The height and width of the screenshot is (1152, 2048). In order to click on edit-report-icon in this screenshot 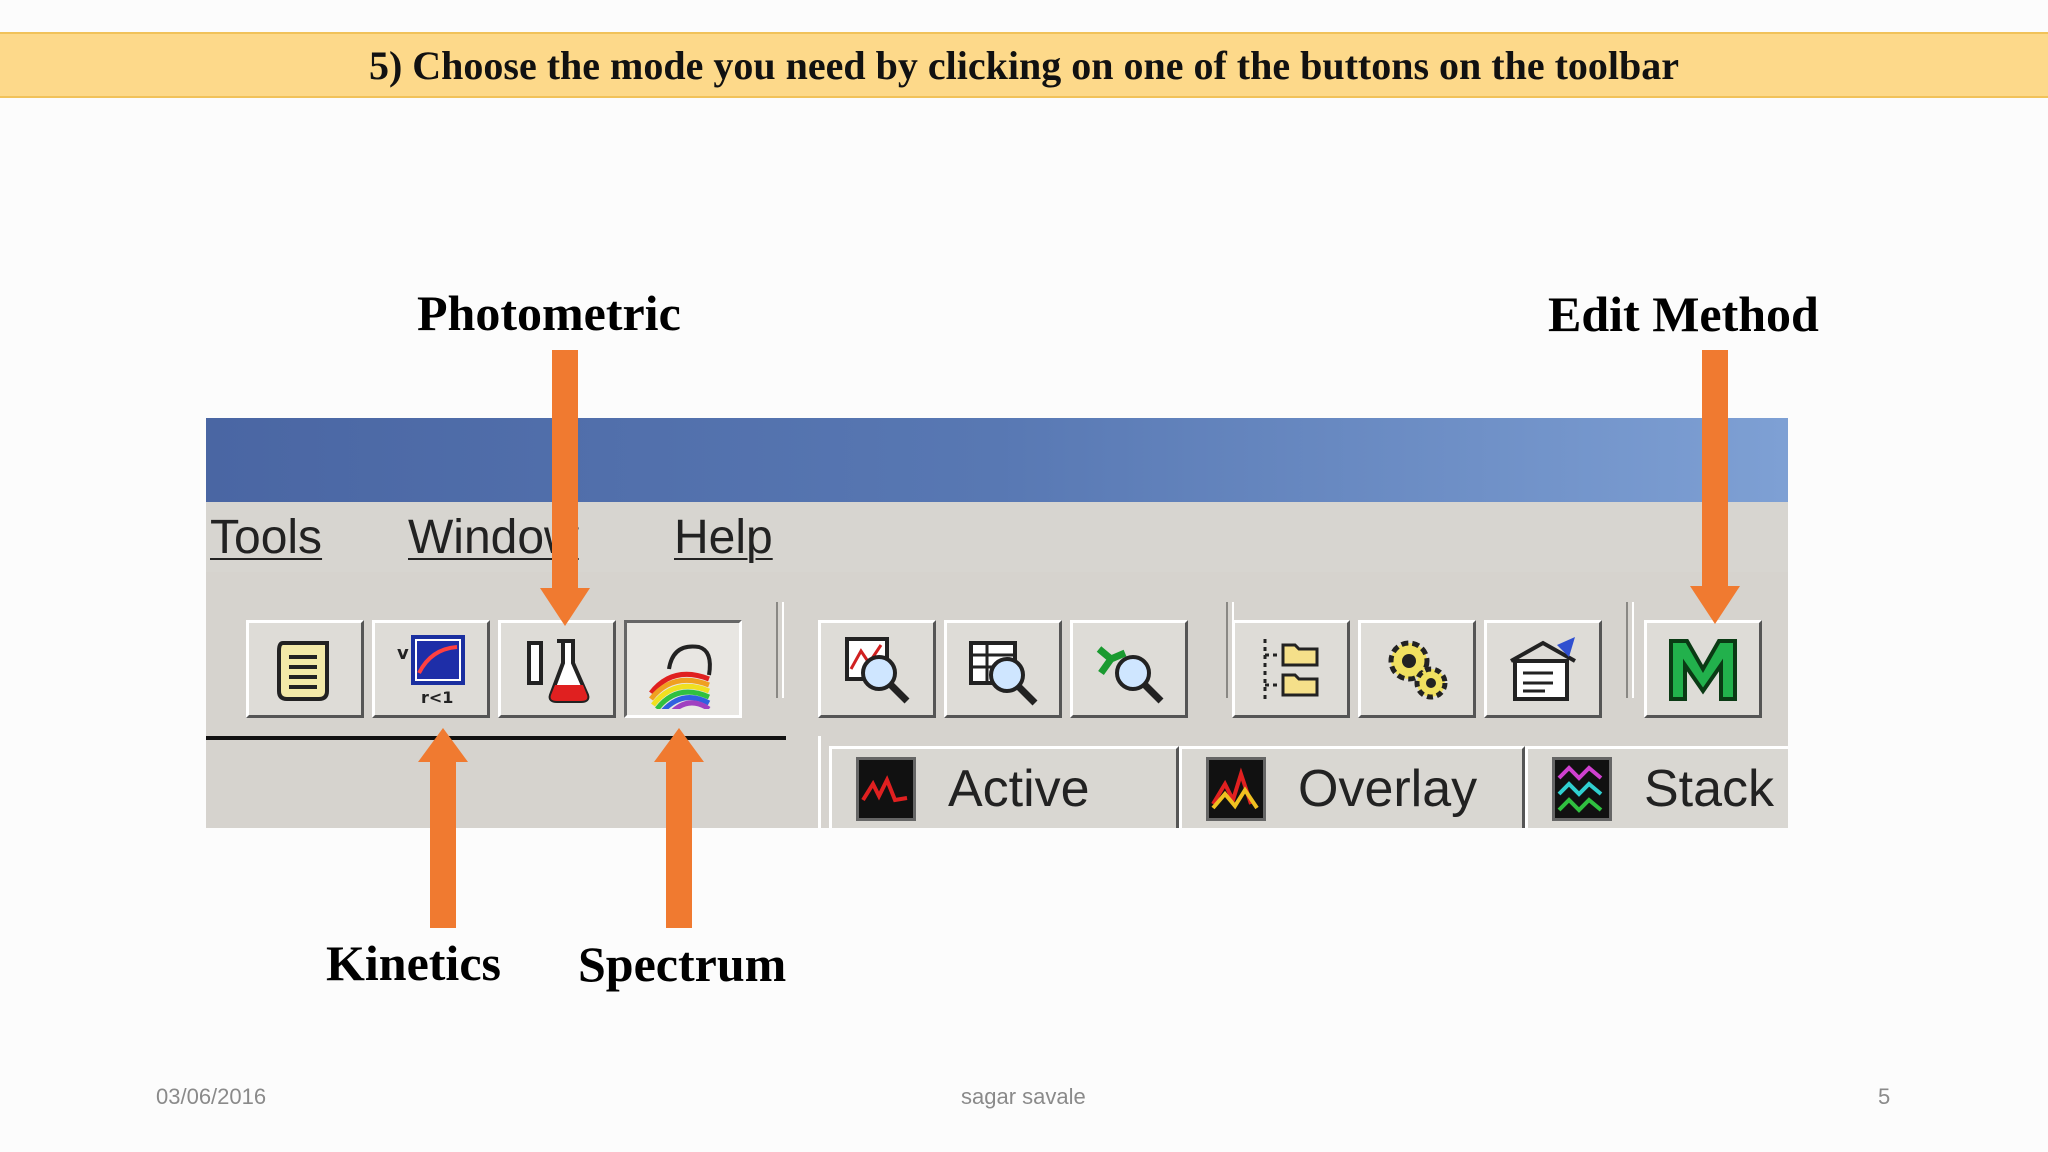, I will do `click(1543, 669)`.